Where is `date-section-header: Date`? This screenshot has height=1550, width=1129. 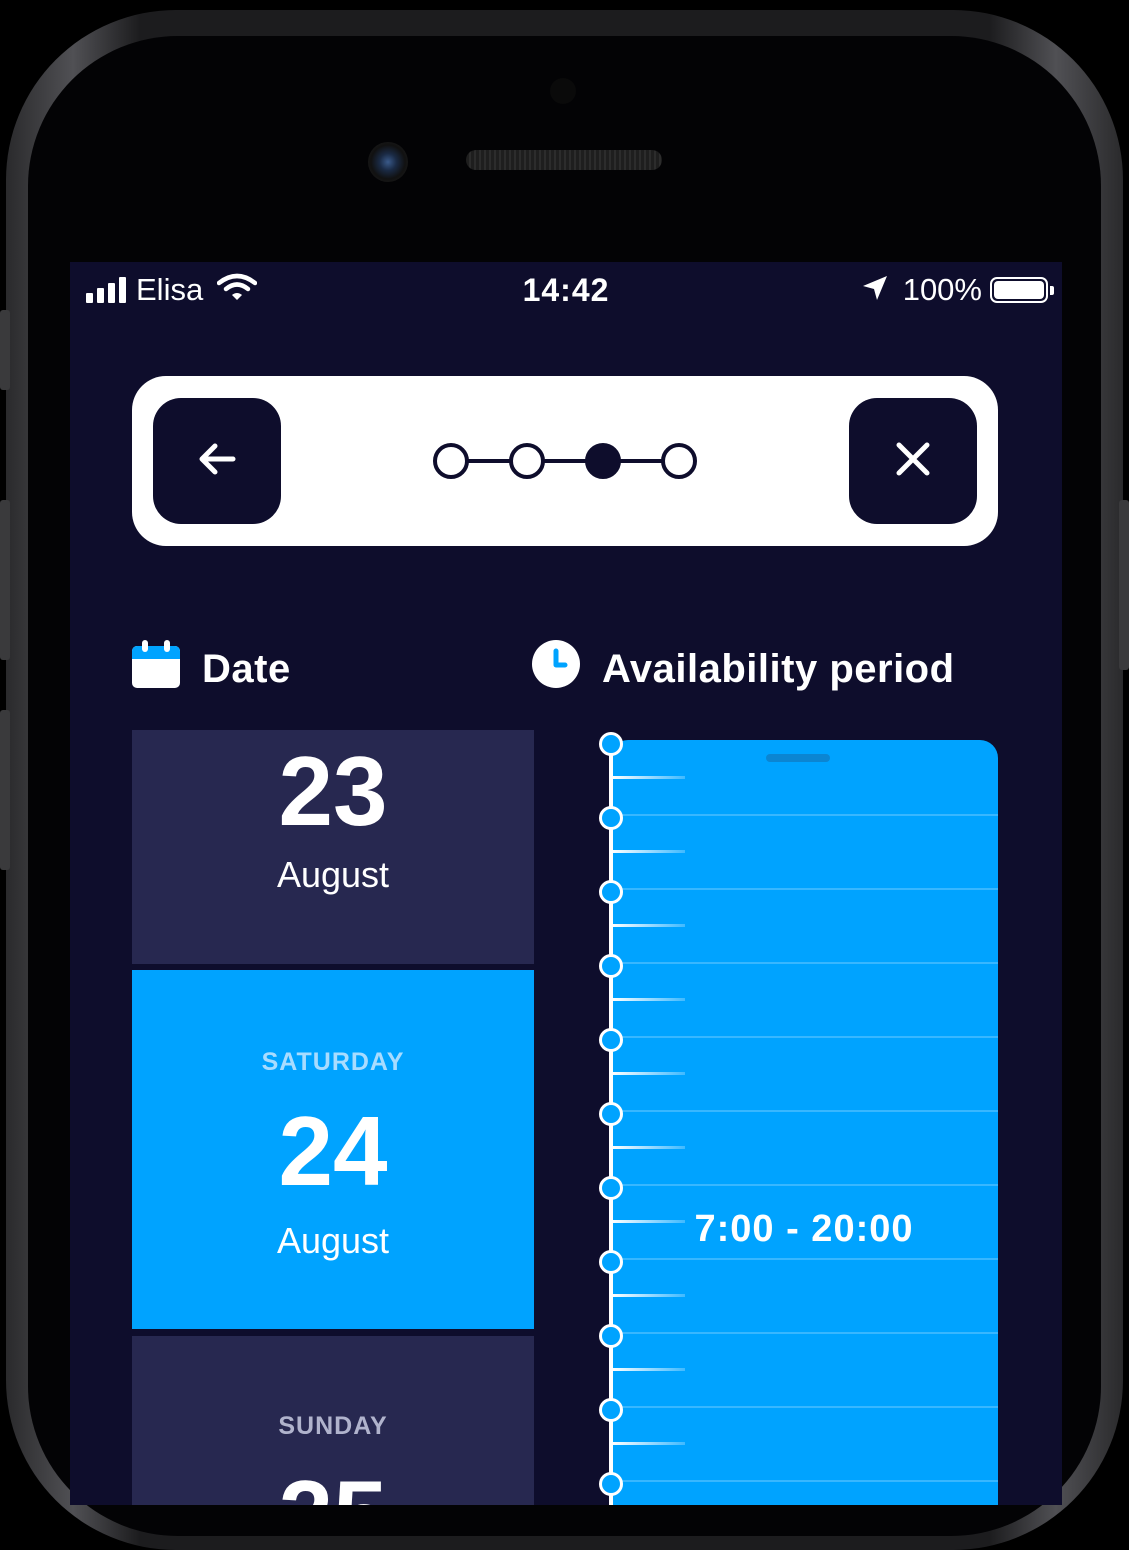
date-section-header: Date is located at coordinates (211, 669).